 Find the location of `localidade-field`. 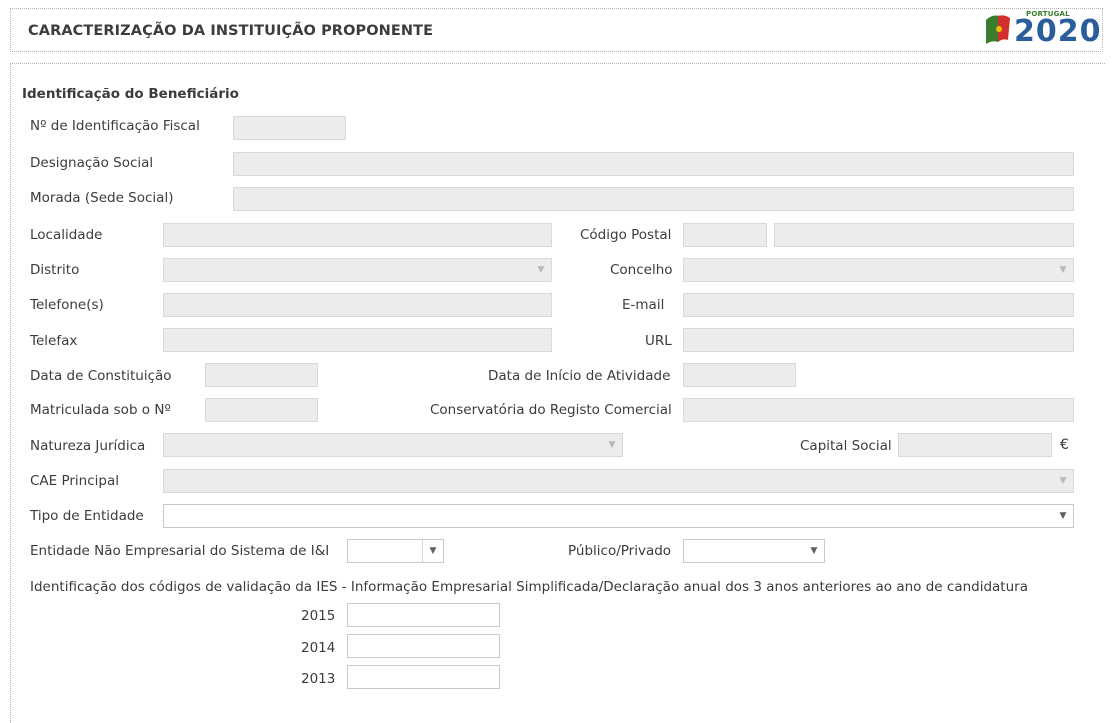

localidade-field is located at coordinates (357, 235).